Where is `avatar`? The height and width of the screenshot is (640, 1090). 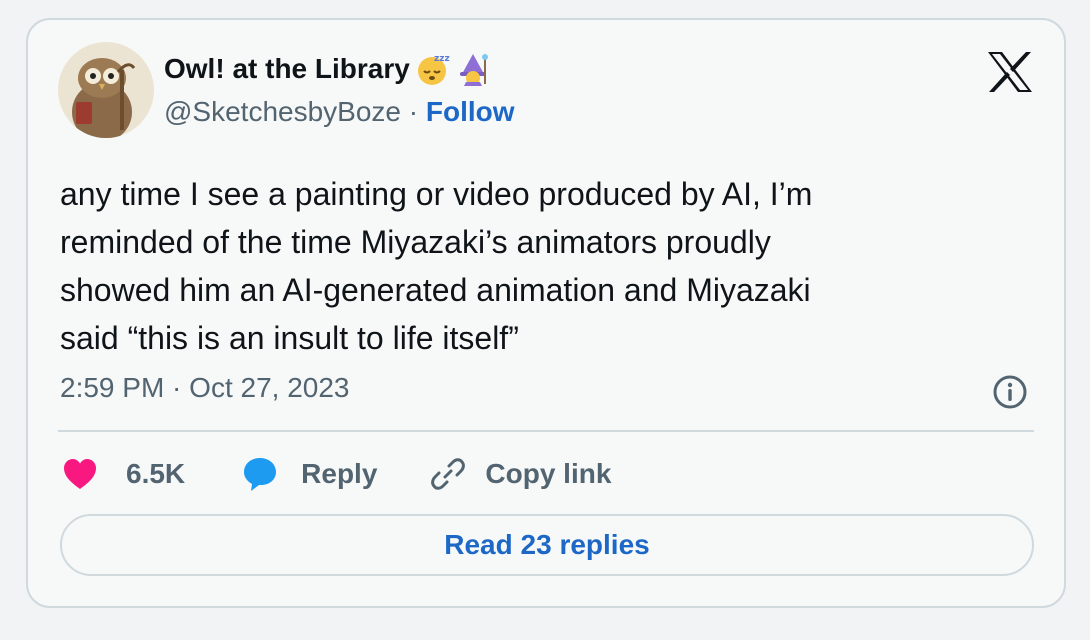 avatar is located at coordinates (106, 90).